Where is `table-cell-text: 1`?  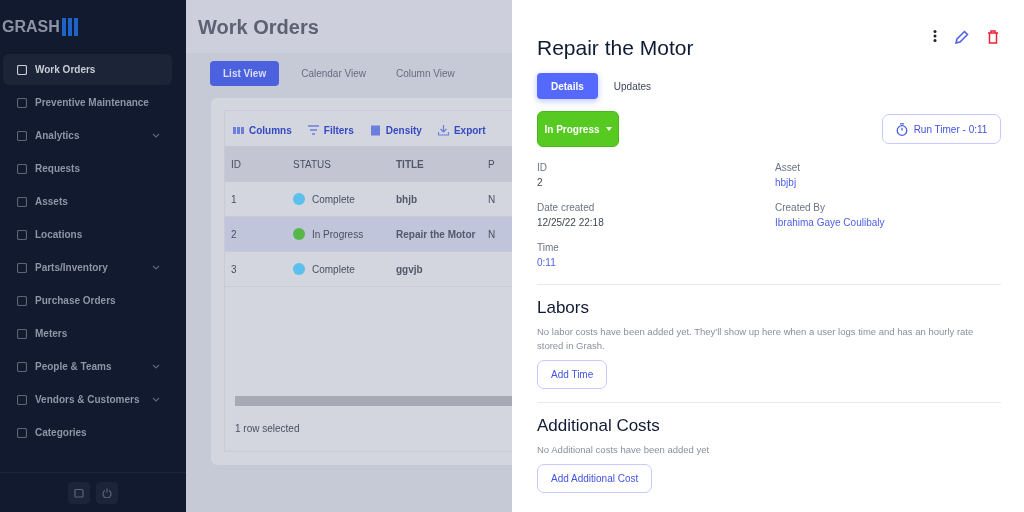 table-cell-text: 1 is located at coordinates (234, 199).